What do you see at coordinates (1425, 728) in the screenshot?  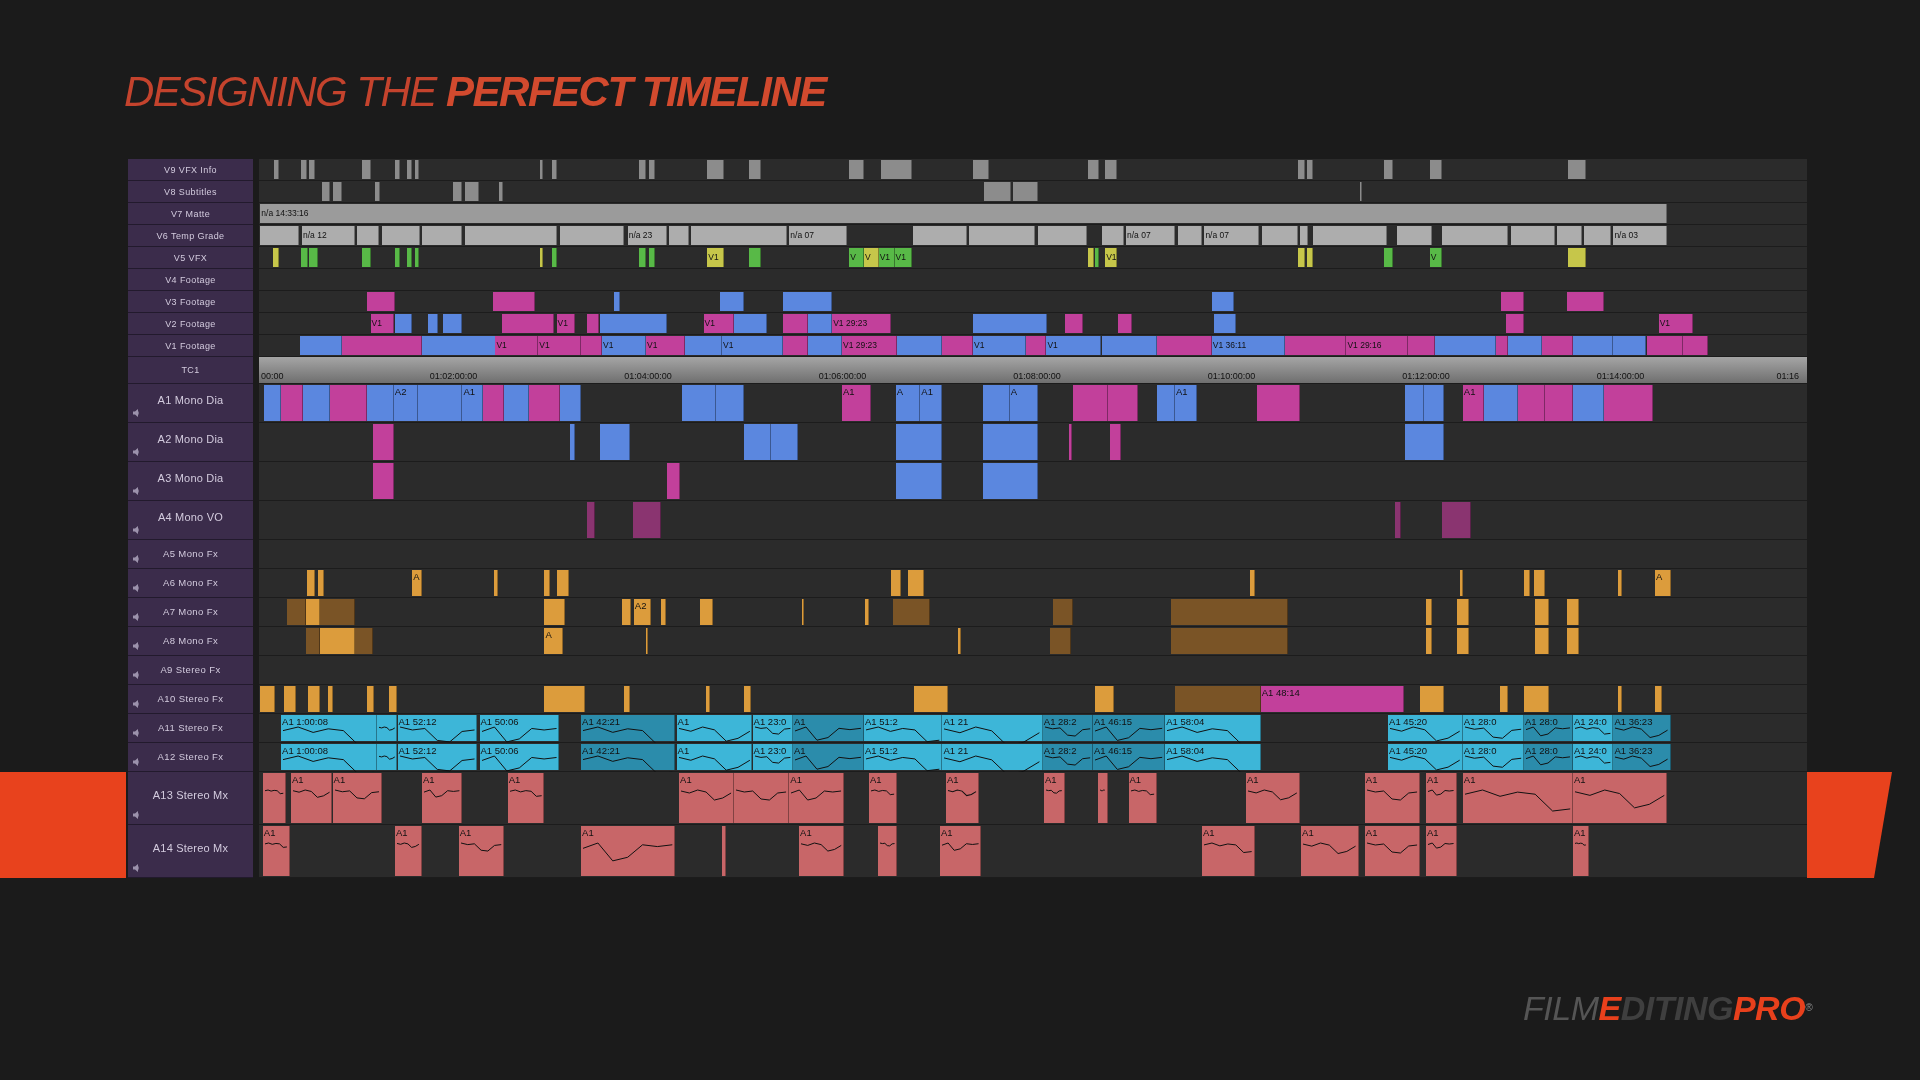 I see `timeline-clip: A1 45:20` at bounding box center [1425, 728].